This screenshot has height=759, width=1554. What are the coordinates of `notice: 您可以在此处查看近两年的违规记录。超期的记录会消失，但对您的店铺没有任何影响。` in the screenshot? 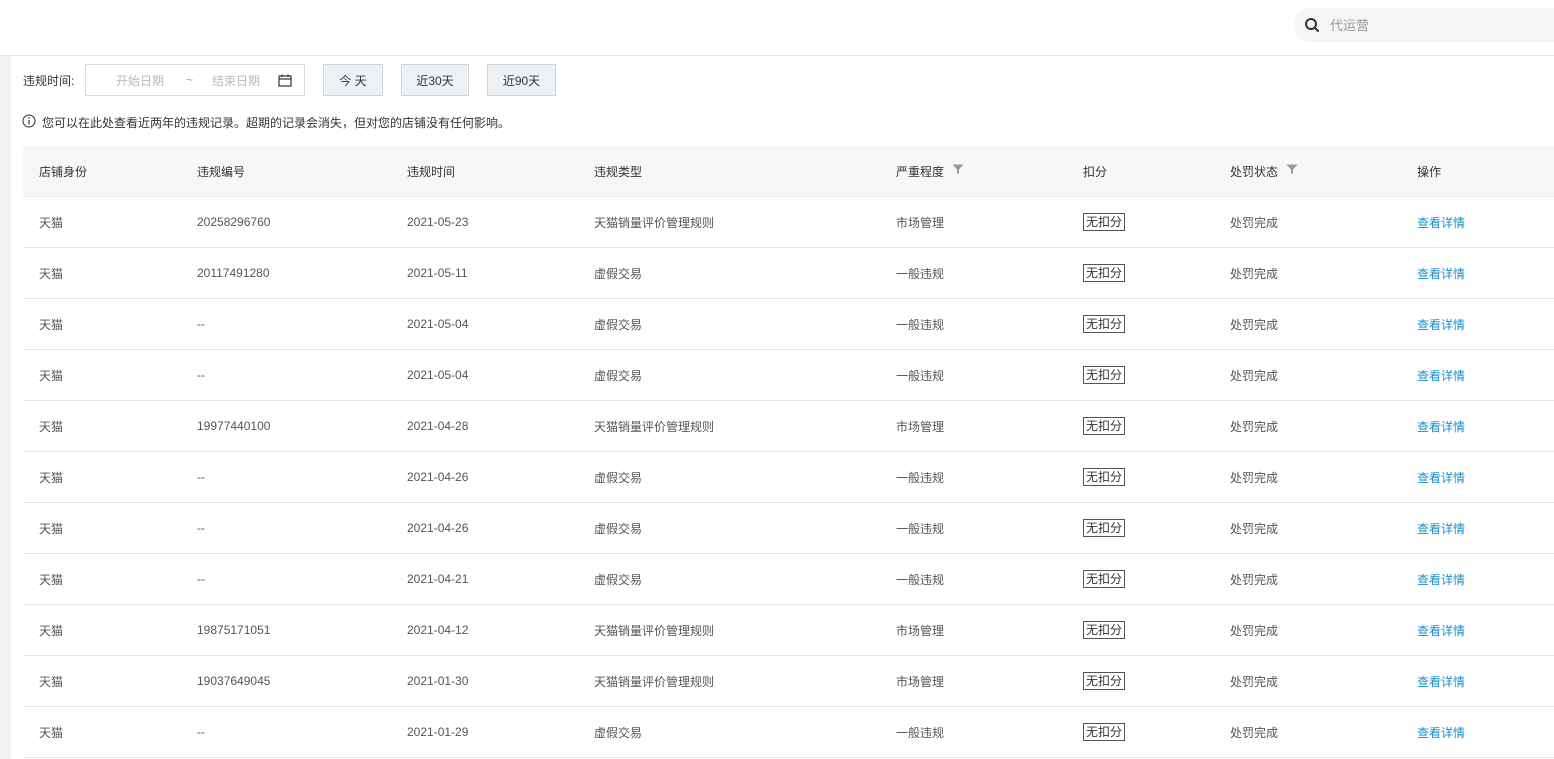 It's located at (266, 122).